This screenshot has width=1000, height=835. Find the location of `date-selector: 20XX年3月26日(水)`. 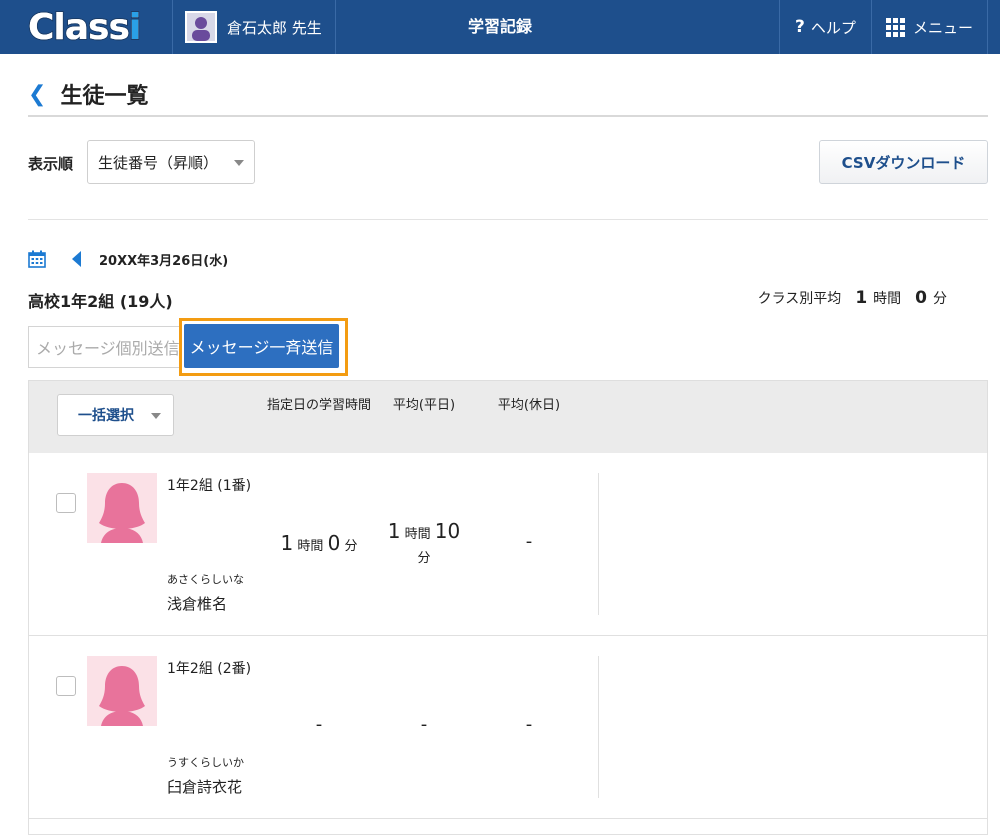

date-selector: 20XX年3月26日(水) is located at coordinates (128, 259).